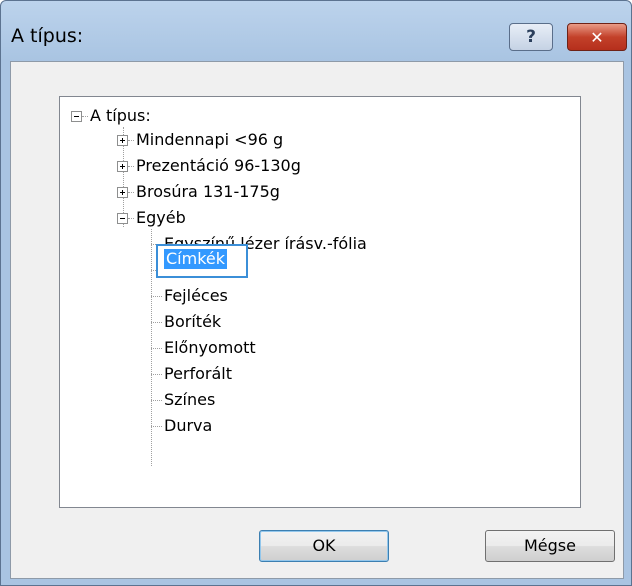  Describe the element at coordinates (324, 546) in the screenshot. I see `ok-button: OK` at that location.